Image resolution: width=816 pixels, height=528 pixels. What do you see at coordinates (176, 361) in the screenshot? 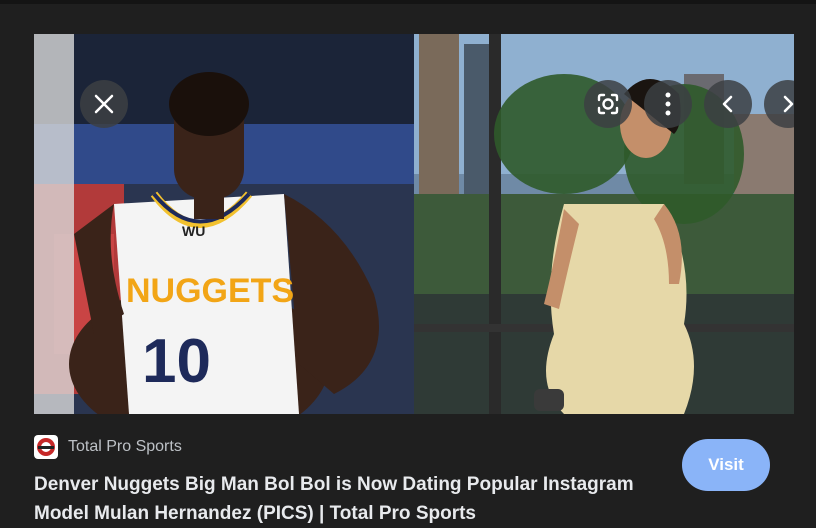
I see `jersey-number: 10` at bounding box center [176, 361].